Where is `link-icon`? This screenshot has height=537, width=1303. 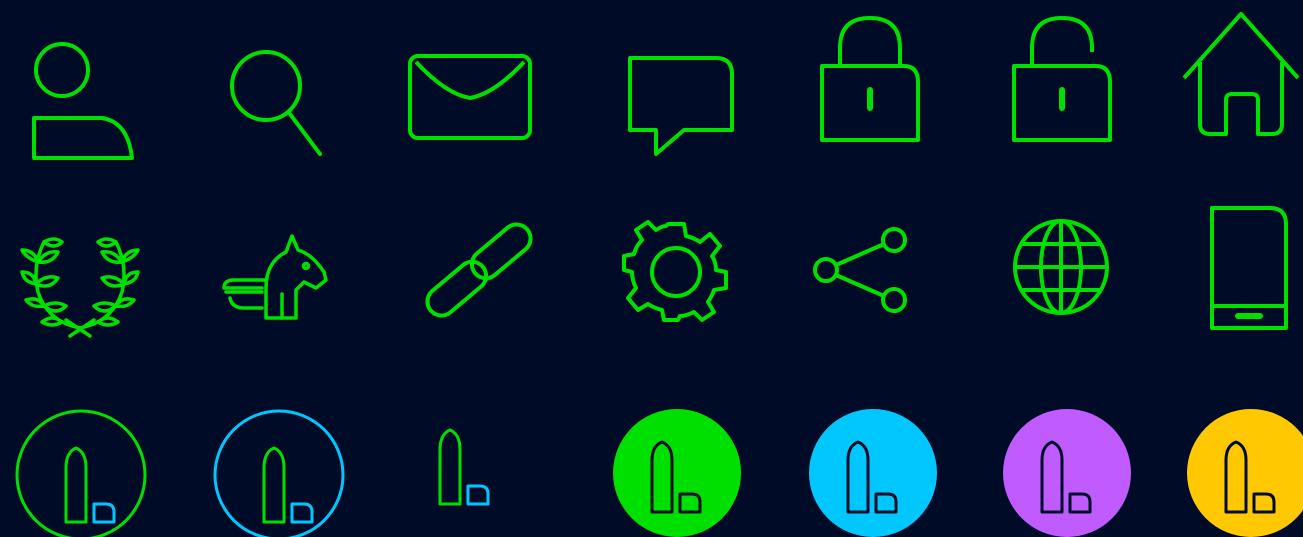 link-icon is located at coordinates (479, 270).